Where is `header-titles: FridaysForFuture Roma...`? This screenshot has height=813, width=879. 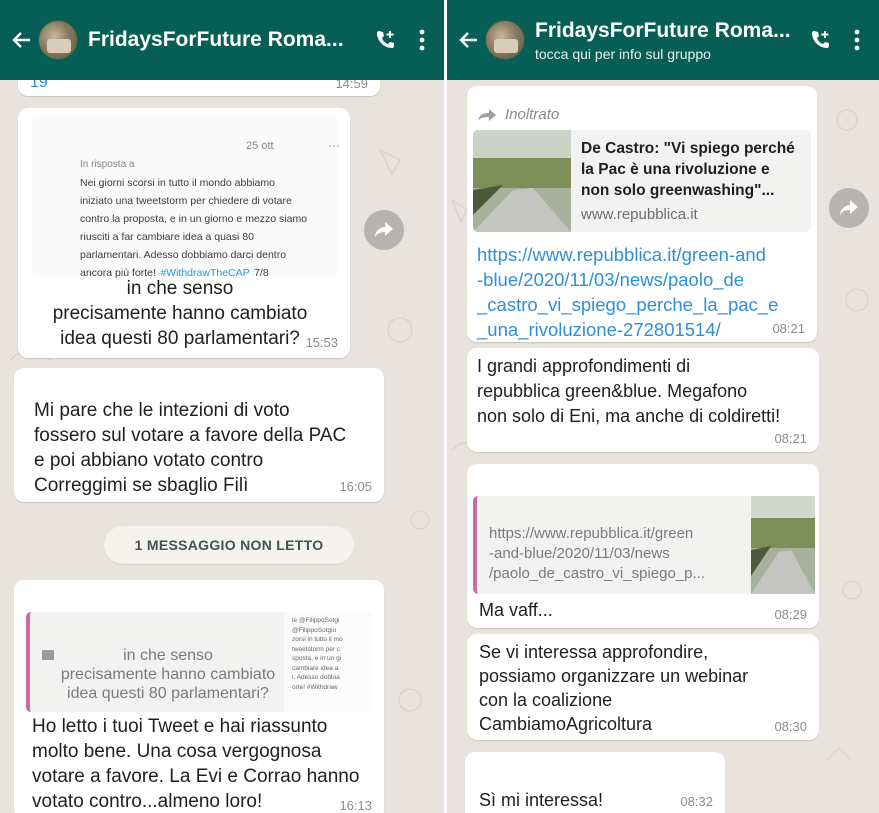 header-titles: FridaysForFuture Roma... is located at coordinates (229, 40).